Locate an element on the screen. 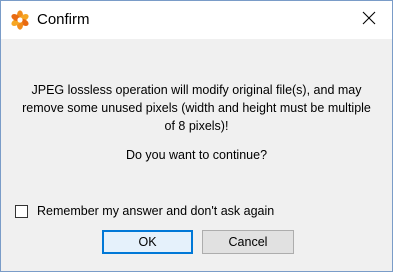 The width and height of the screenshot is (393, 272). remember-answer-option: Remember my answer and don't ask again is located at coordinates (144, 211).